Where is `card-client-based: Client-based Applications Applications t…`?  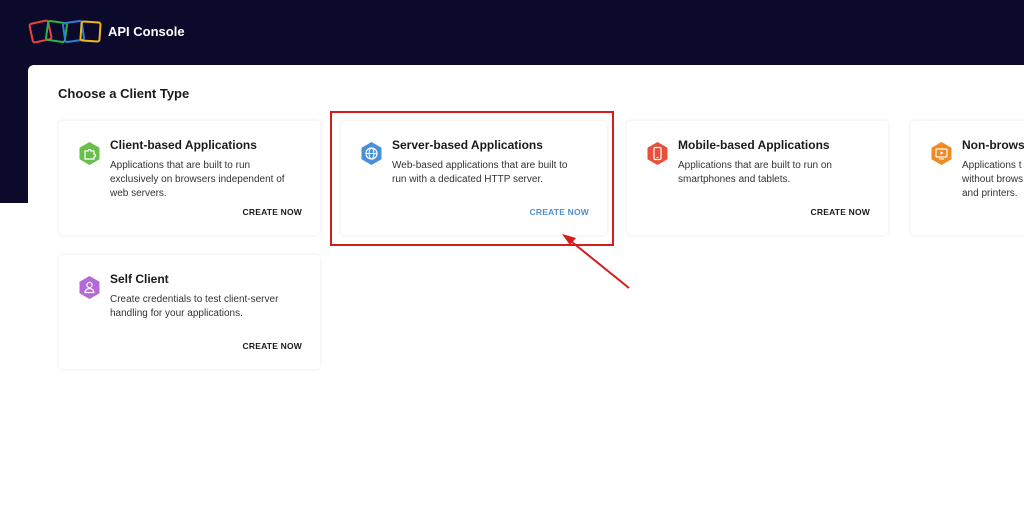 card-client-based: Client-based Applications Applications t… is located at coordinates (189, 178).